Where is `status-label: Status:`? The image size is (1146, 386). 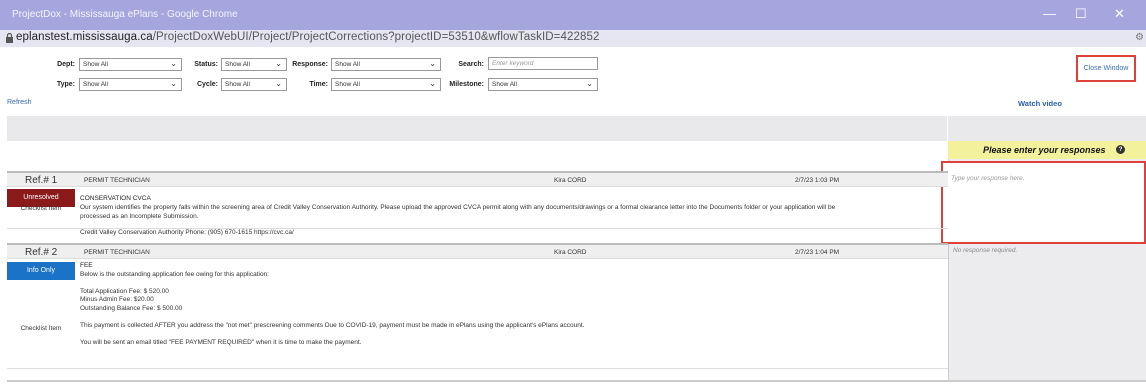
status-label: Status: is located at coordinates (206, 64).